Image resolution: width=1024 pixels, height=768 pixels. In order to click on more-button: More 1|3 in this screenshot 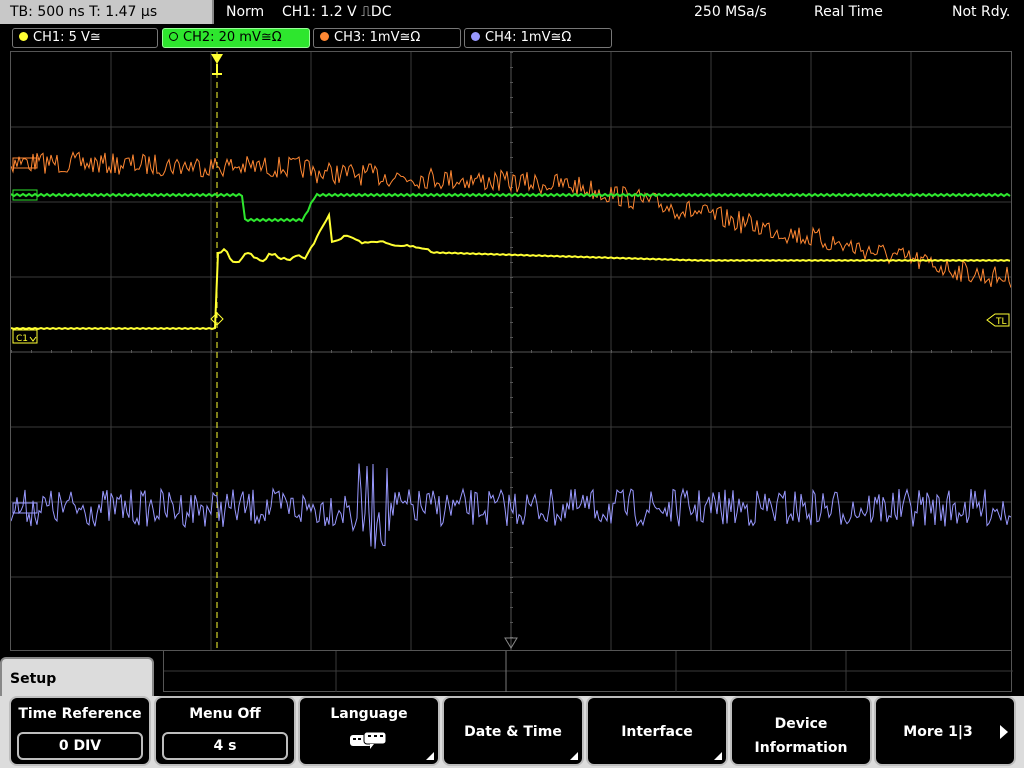, I will do `click(945, 731)`.